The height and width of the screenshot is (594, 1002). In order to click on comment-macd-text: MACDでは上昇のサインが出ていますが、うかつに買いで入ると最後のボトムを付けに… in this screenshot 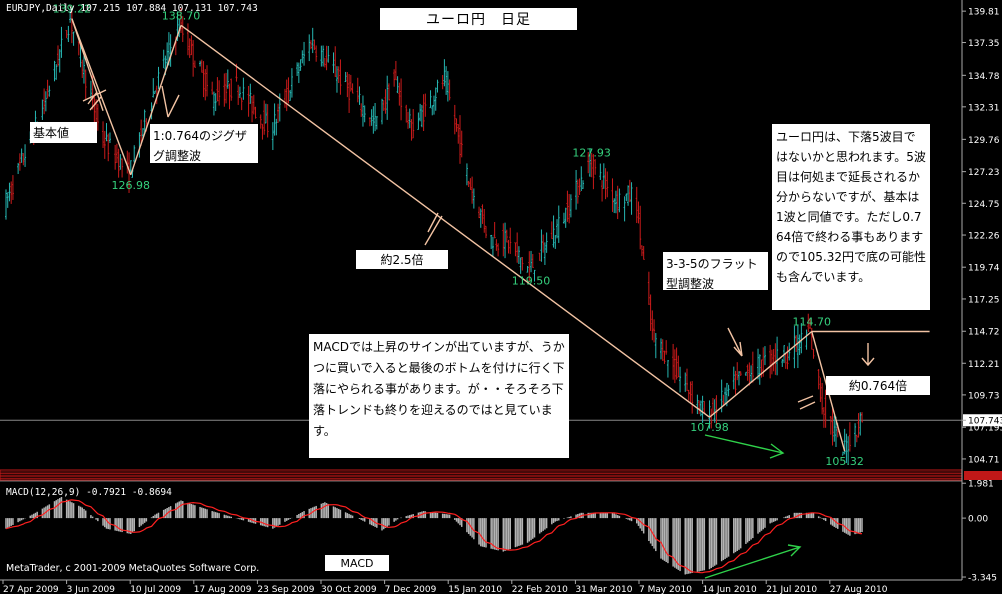, I will do `click(439, 389)`.